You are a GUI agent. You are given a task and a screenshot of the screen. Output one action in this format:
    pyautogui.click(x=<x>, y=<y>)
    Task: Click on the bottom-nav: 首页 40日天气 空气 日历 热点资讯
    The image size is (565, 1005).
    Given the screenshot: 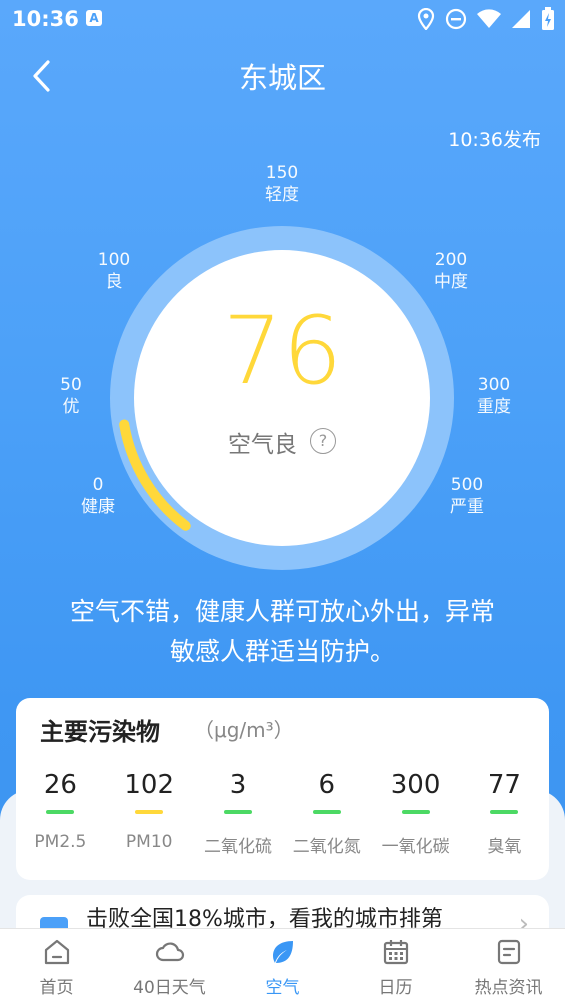 What is the action you would take?
    pyautogui.click(x=282, y=966)
    